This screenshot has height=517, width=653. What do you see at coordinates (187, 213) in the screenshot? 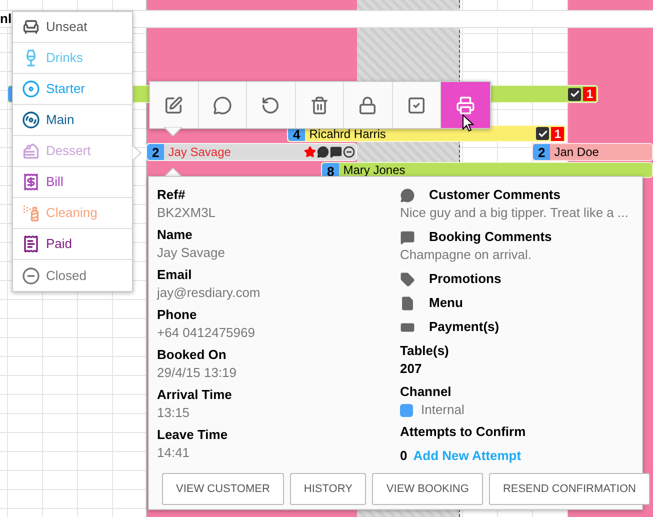
I see `field-value: BK2XM3L` at bounding box center [187, 213].